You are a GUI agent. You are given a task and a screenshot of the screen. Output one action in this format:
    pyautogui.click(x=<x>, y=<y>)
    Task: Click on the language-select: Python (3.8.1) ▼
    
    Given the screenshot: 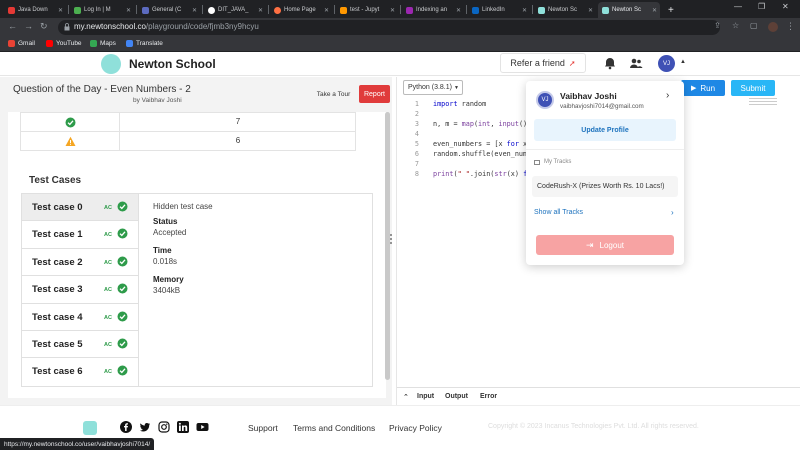 What is the action you would take?
    pyautogui.click(x=433, y=87)
    